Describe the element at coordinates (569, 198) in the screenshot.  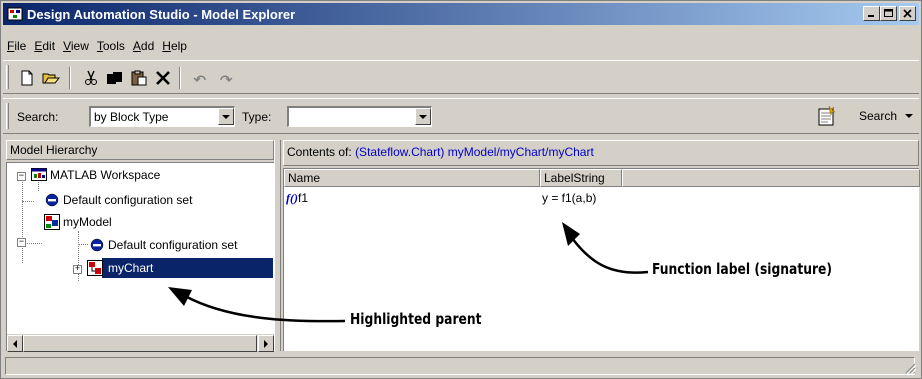
I see `row-labelstring: y = f1(a,b)` at that location.